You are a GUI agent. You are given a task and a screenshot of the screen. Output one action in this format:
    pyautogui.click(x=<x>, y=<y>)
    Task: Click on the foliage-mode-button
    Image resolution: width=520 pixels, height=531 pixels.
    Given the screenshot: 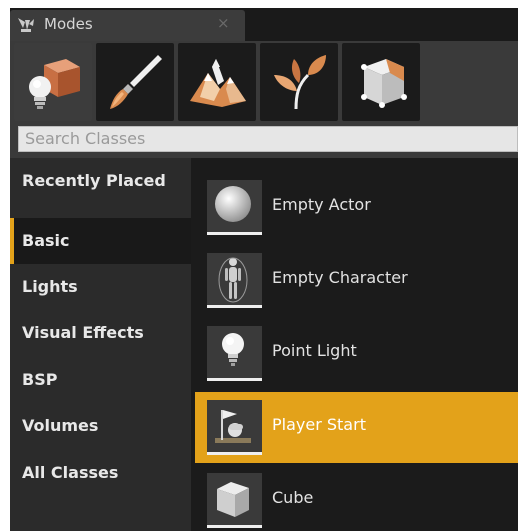 What is the action you would take?
    pyautogui.click(x=299, y=82)
    